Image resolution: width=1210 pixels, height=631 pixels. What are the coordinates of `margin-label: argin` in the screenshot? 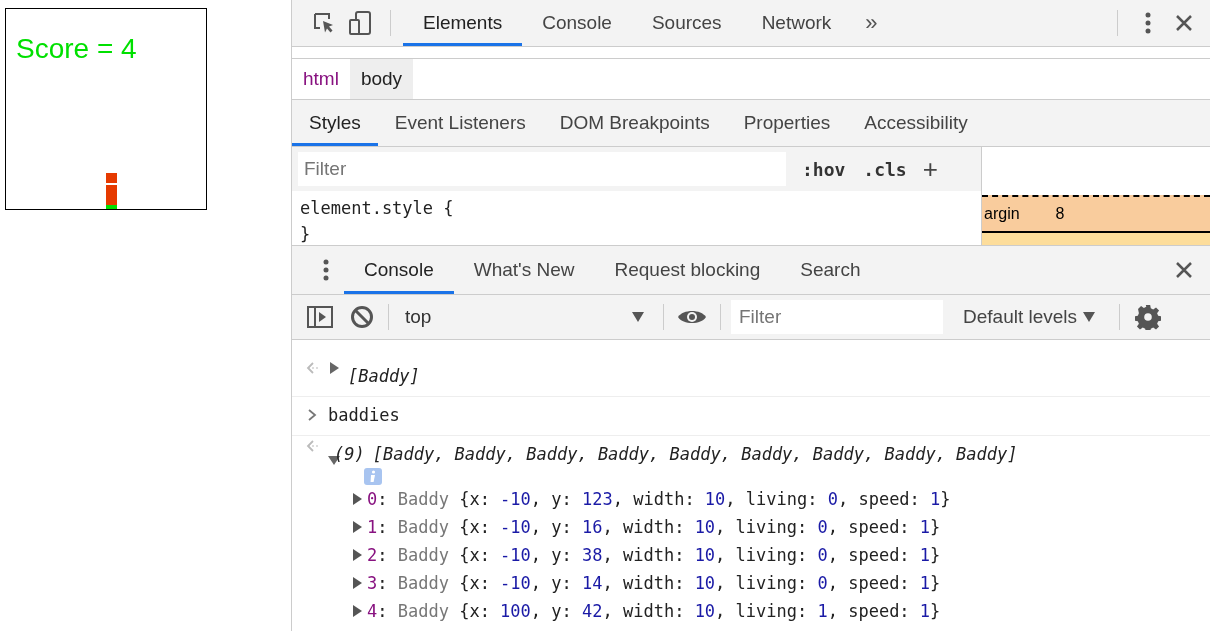 It's located at (1002, 214).